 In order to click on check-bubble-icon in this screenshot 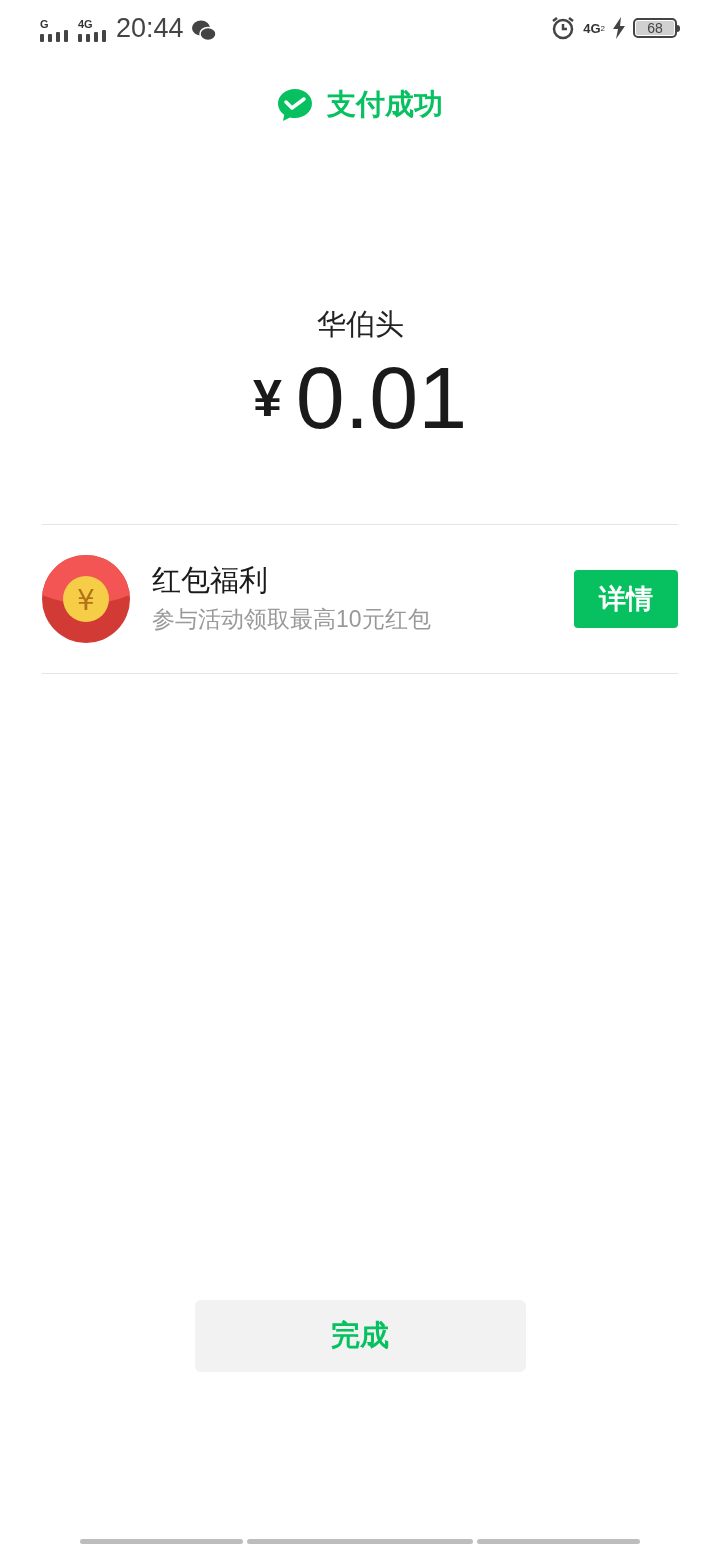, I will do `click(295, 104)`.